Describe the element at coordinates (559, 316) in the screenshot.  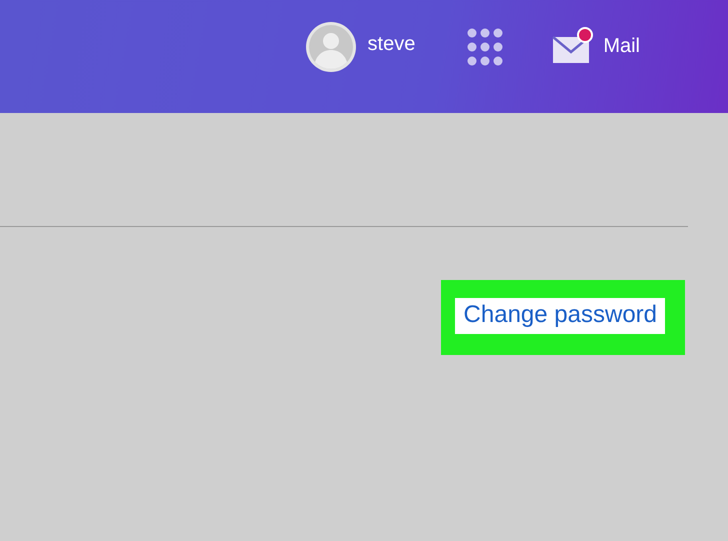
I see `change-password-link: Change password` at that location.